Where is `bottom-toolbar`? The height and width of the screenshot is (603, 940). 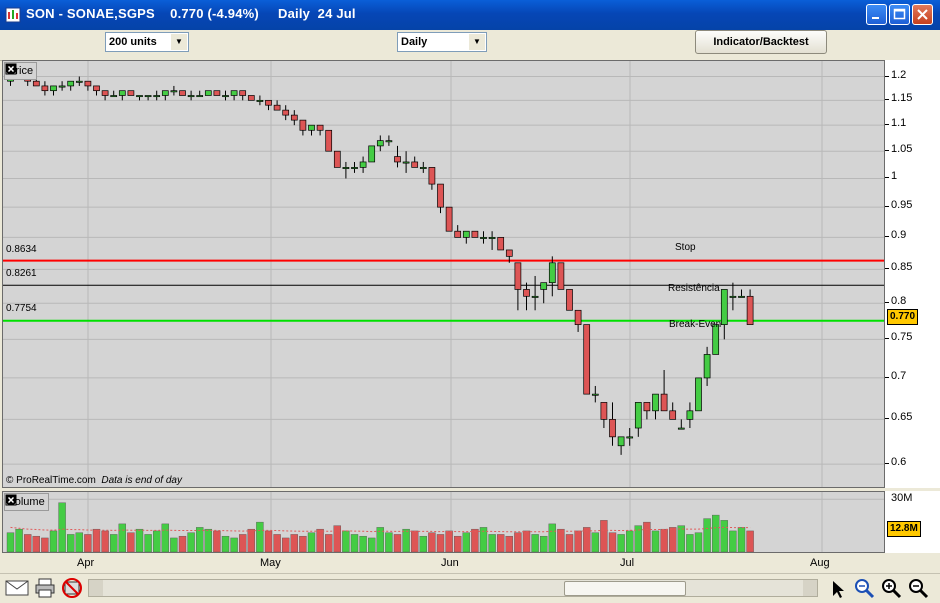 bottom-toolbar is located at coordinates (470, 588).